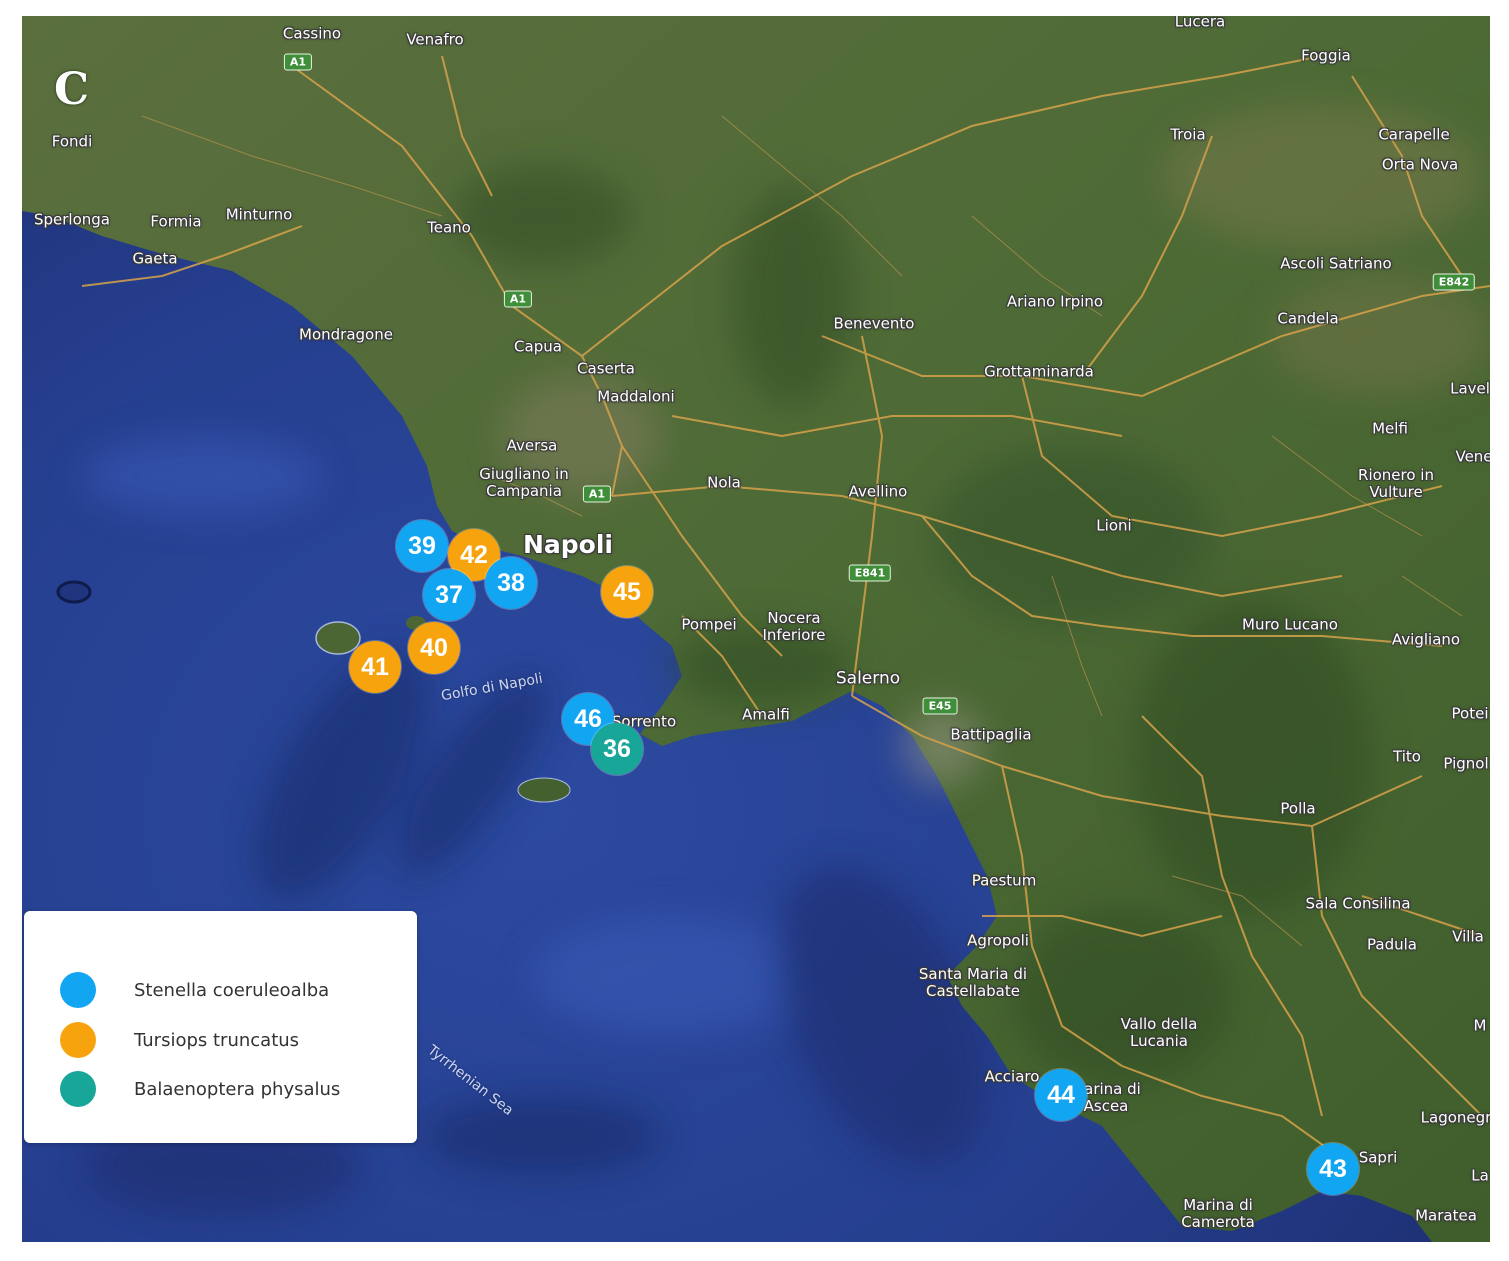 The width and height of the screenshot is (1509, 1261). Describe the element at coordinates (878, 491) in the screenshot. I see `place-label-avellino: Avellino` at that location.